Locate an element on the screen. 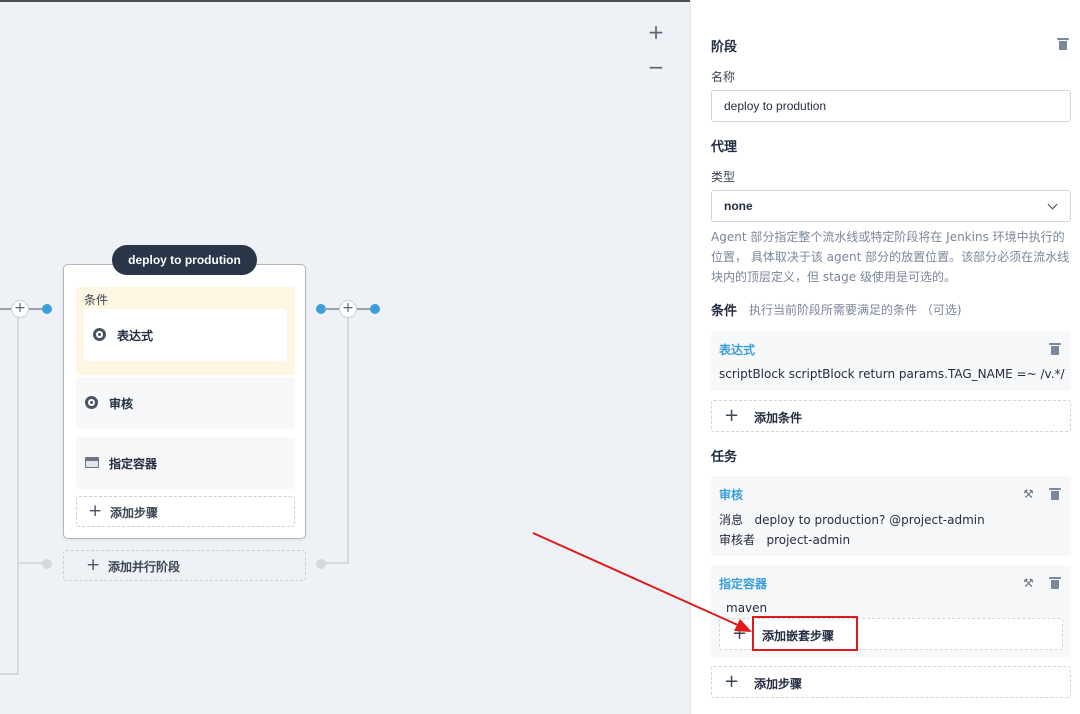  stage-card: 条件 表达式 审核 指定容器 + 添加步骤 is located at coordinates (184, 401).